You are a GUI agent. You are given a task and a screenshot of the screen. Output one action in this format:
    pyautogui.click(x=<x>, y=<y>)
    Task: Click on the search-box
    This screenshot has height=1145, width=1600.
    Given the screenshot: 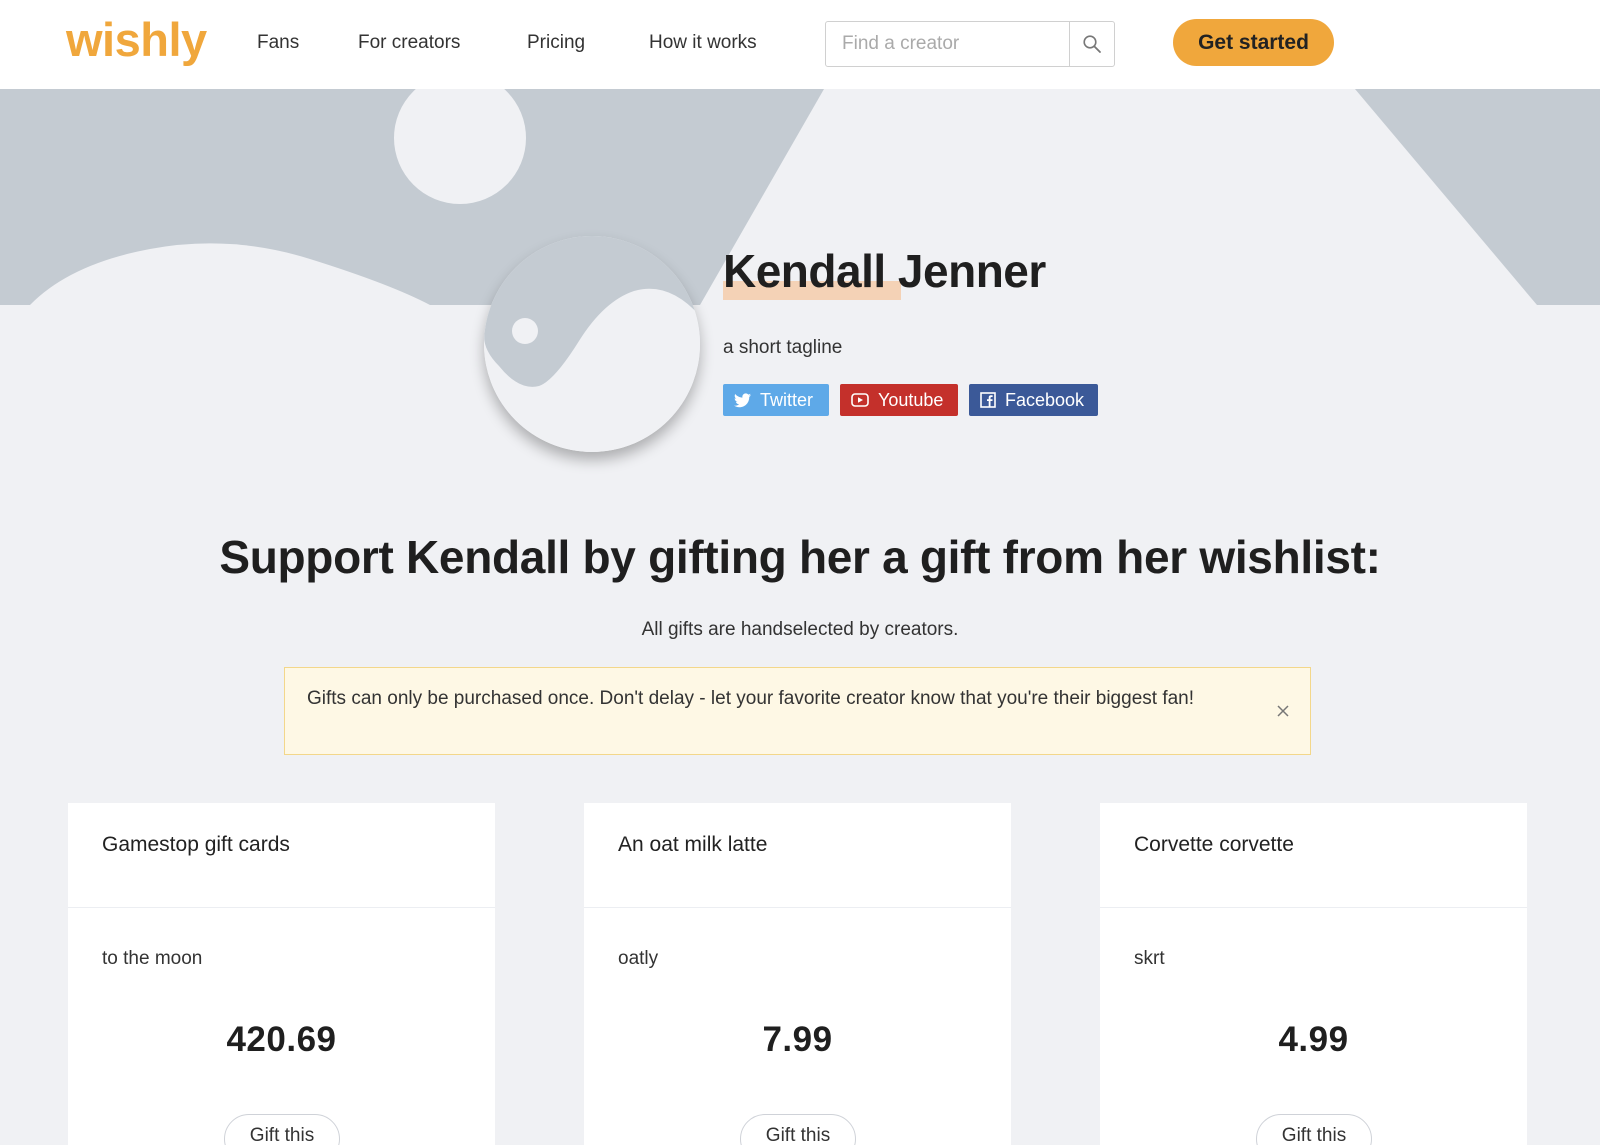 What is the action you would take?
    pyautogui.click(x=970, y=44)
    